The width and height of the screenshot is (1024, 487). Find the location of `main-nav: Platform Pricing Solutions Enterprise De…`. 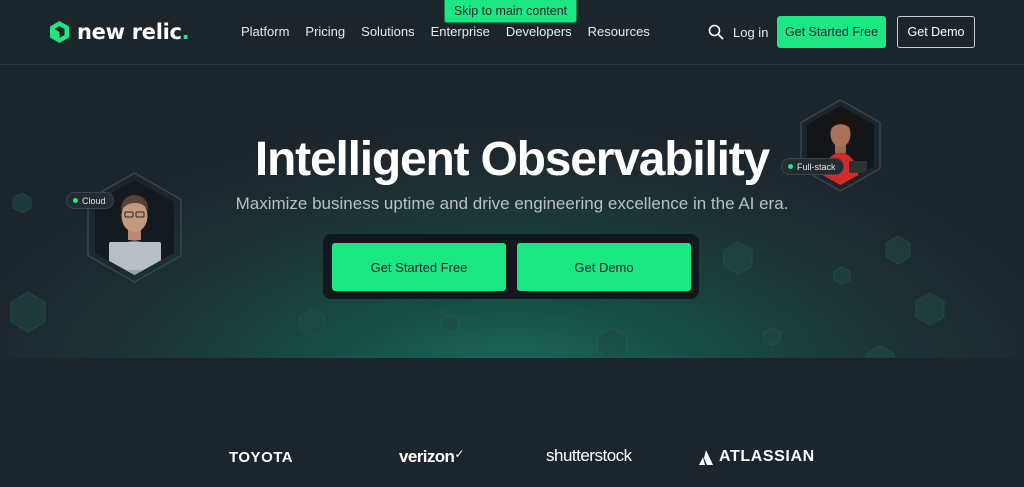

main-nav: Platform Pricing Solutions Enterprise De… is located at coordinates (445, 31).